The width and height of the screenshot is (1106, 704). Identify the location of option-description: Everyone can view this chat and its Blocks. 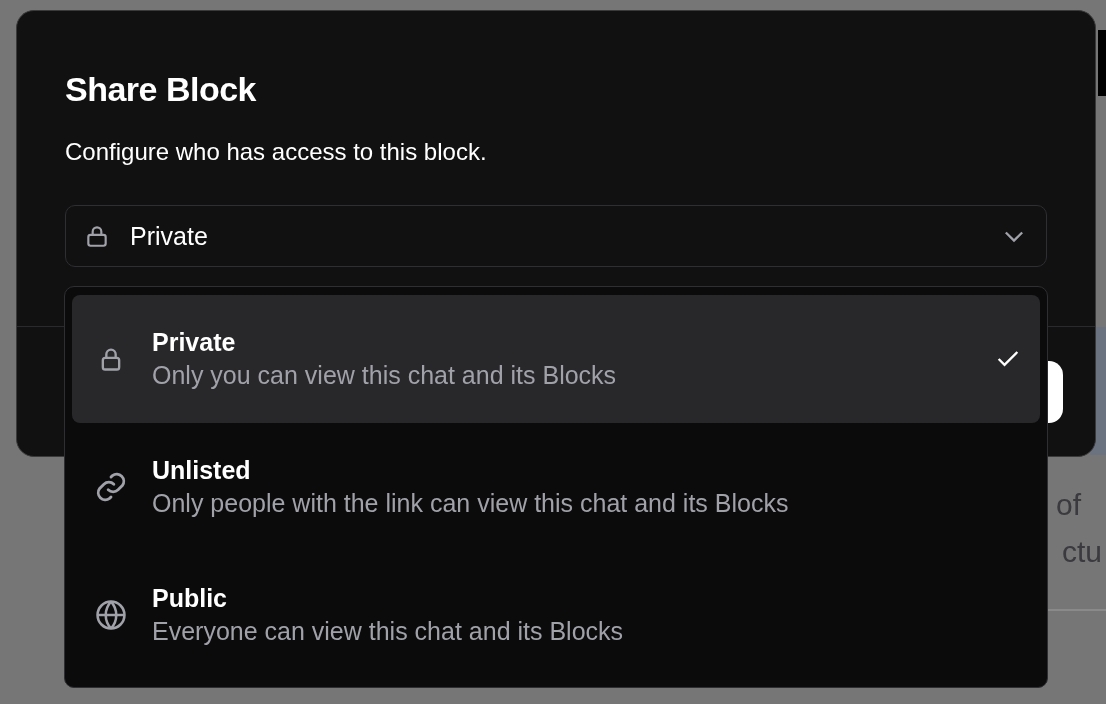
(388, 631).